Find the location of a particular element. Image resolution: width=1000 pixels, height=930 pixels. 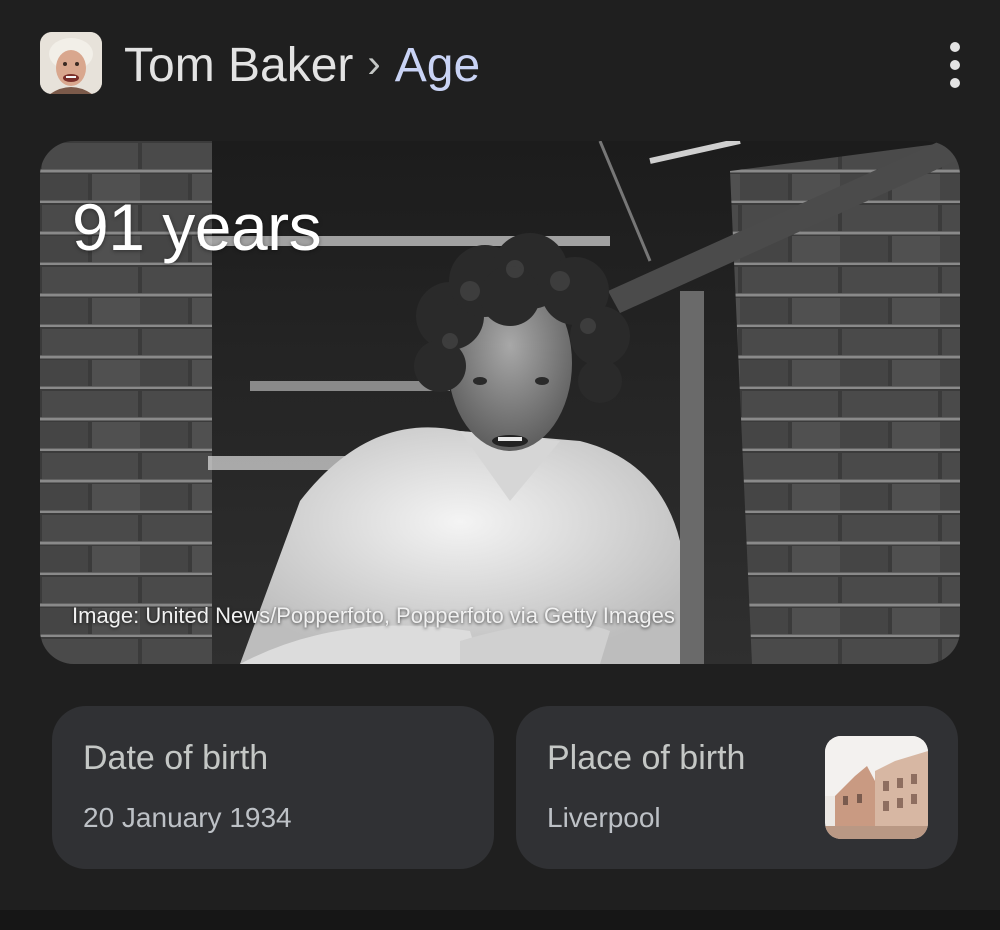

date-of-birth-card: Date of birth 20 January 1934 is located at coordinates (273, 787).